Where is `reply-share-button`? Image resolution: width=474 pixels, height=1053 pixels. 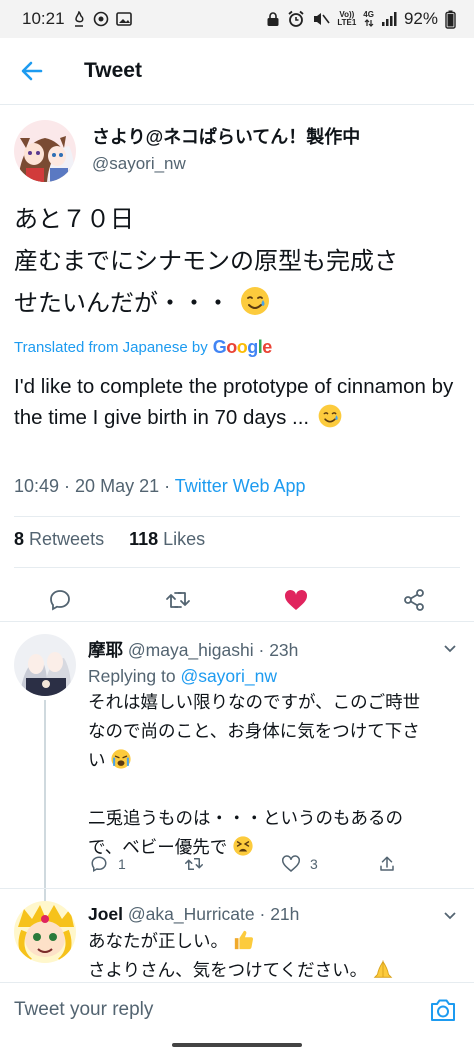
reply-share-button is located at coordinates (387, 864).